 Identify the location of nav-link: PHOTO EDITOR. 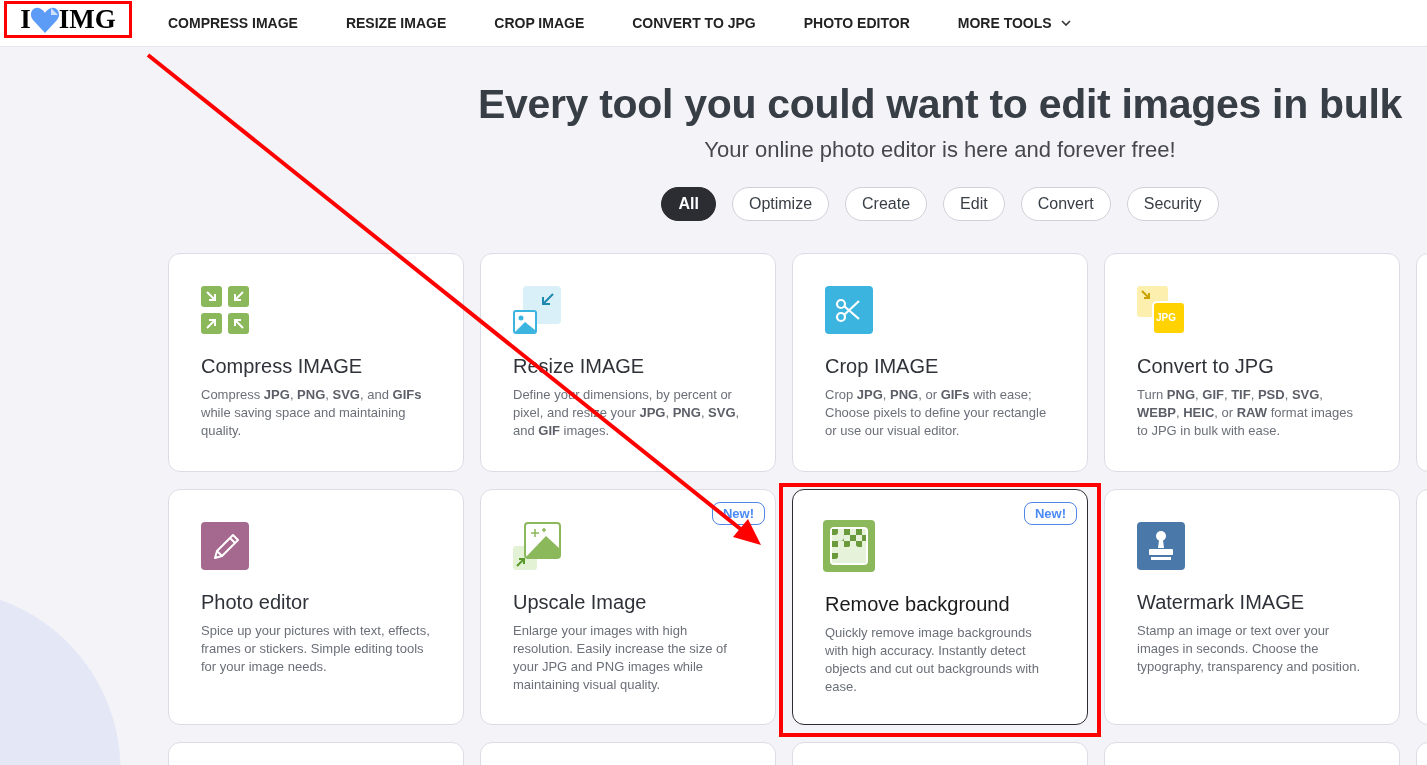
(856, 23).